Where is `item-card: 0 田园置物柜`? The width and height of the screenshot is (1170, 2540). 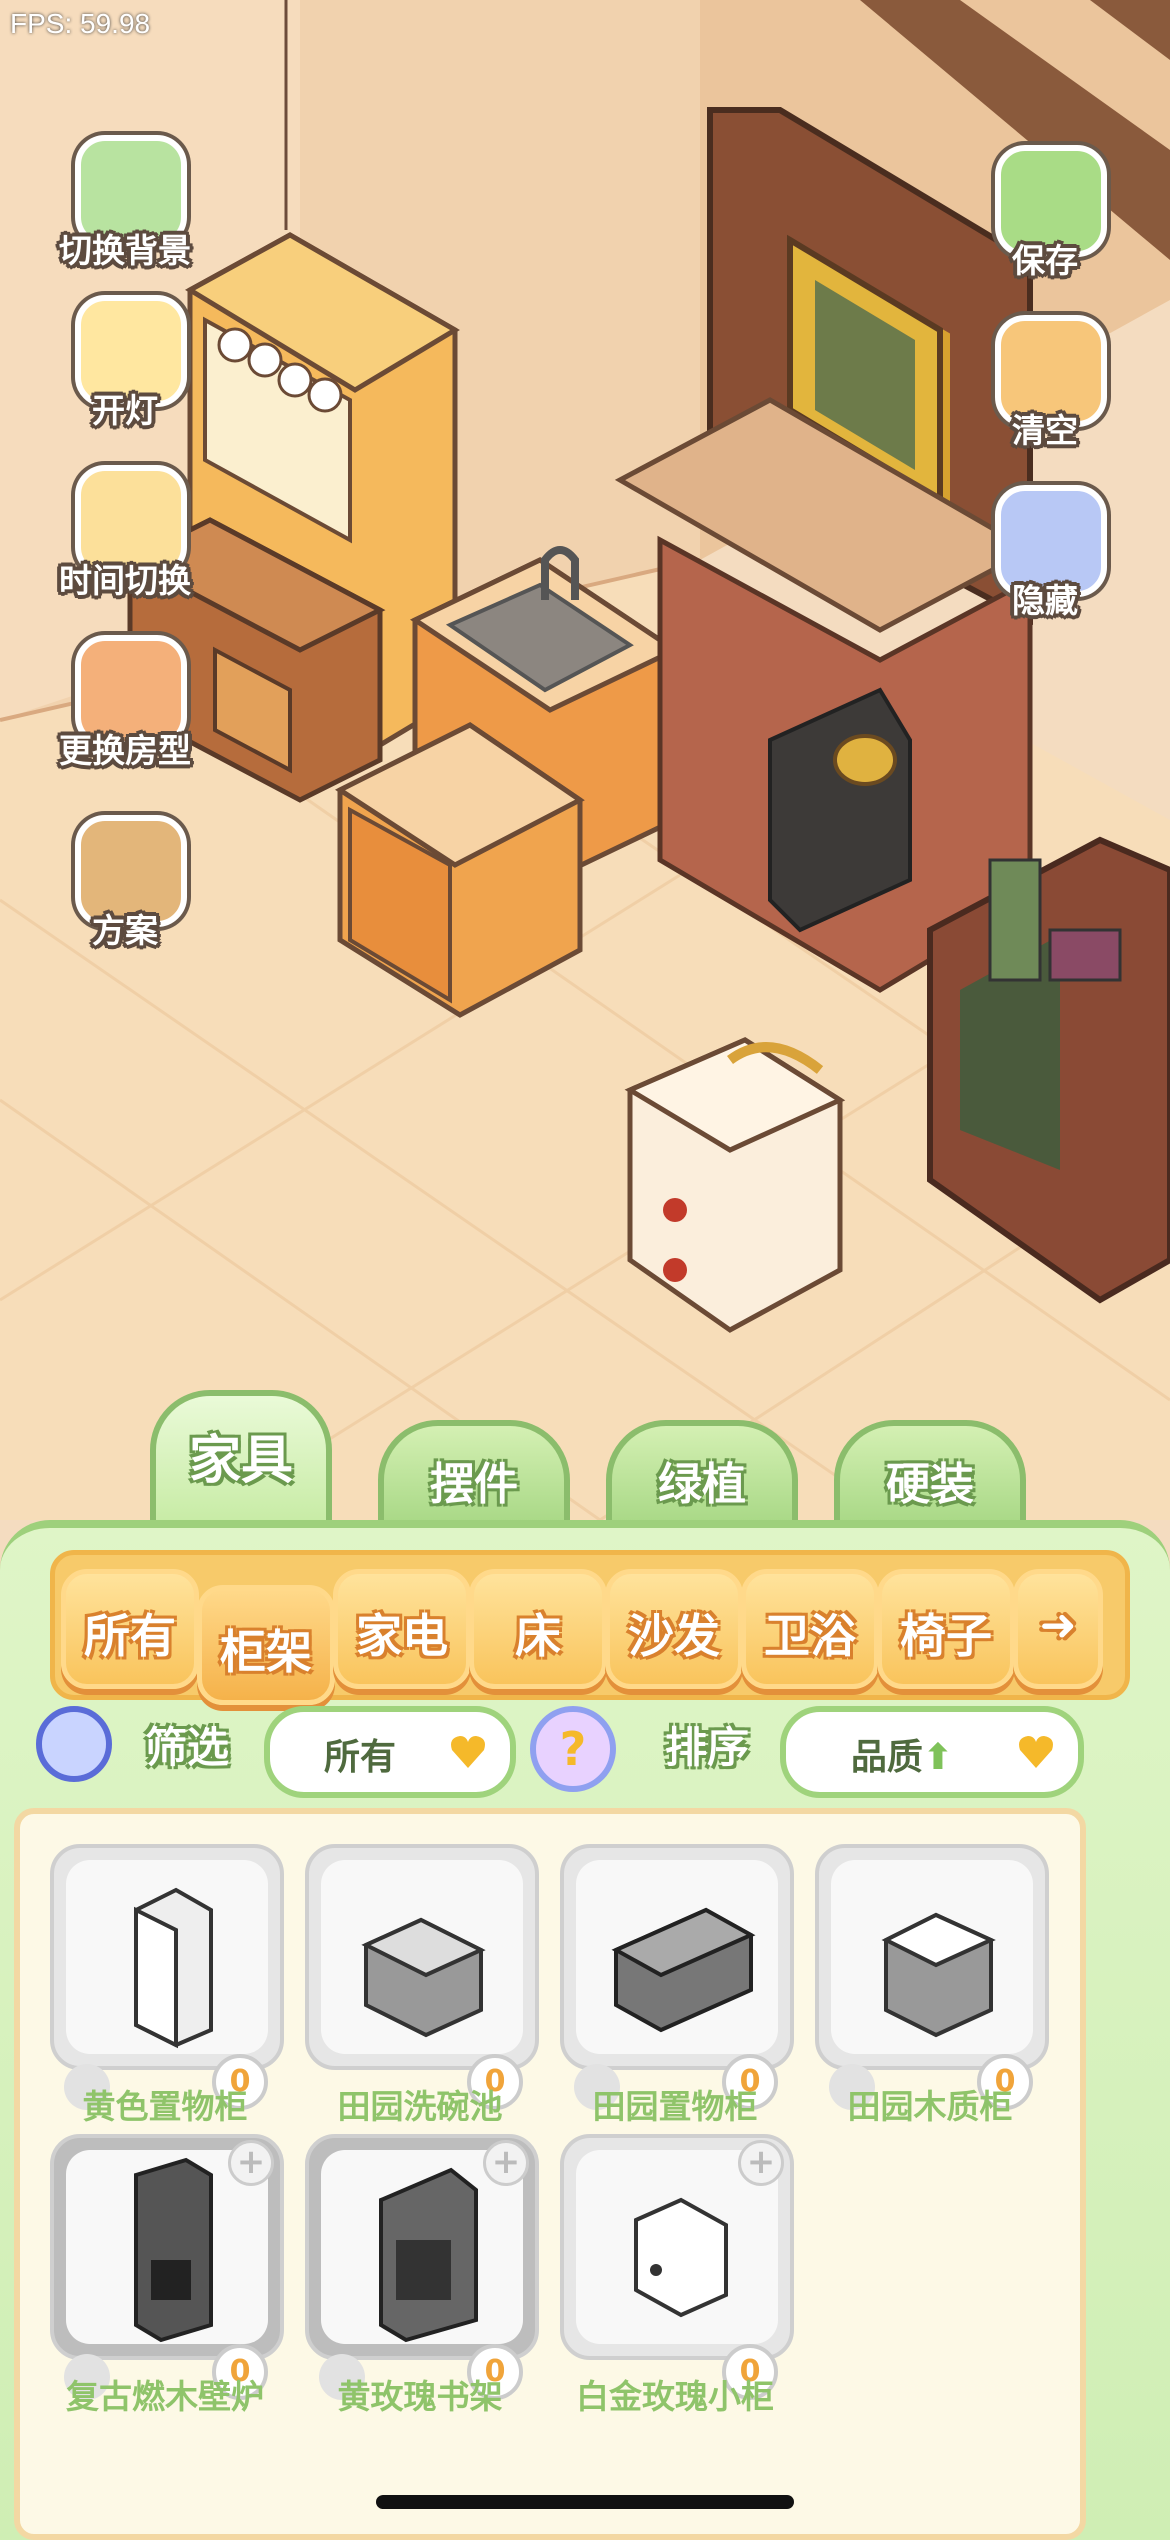 item-card: 0 田园置物柜 is located at coordinates (677, 1985).